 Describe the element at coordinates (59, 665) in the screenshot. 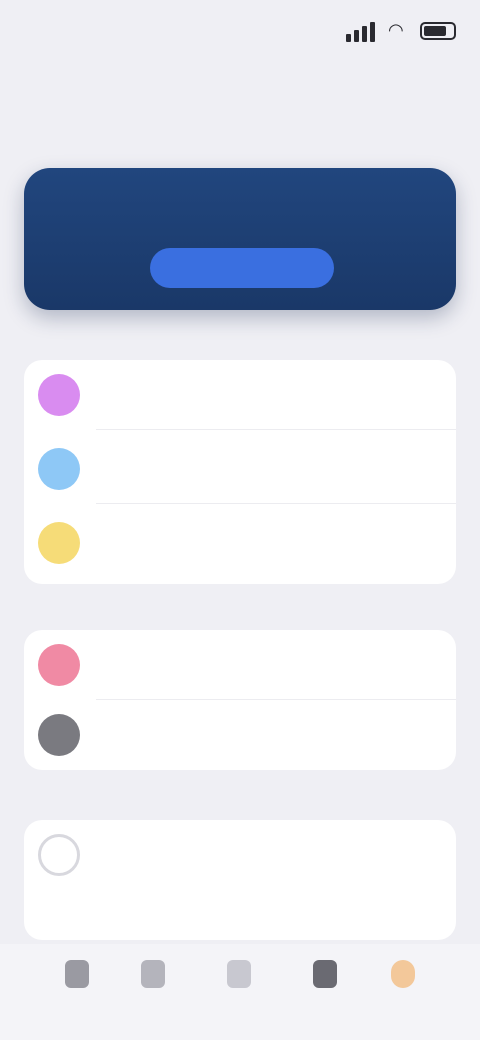

I see `pink-circle-icon` at that location.